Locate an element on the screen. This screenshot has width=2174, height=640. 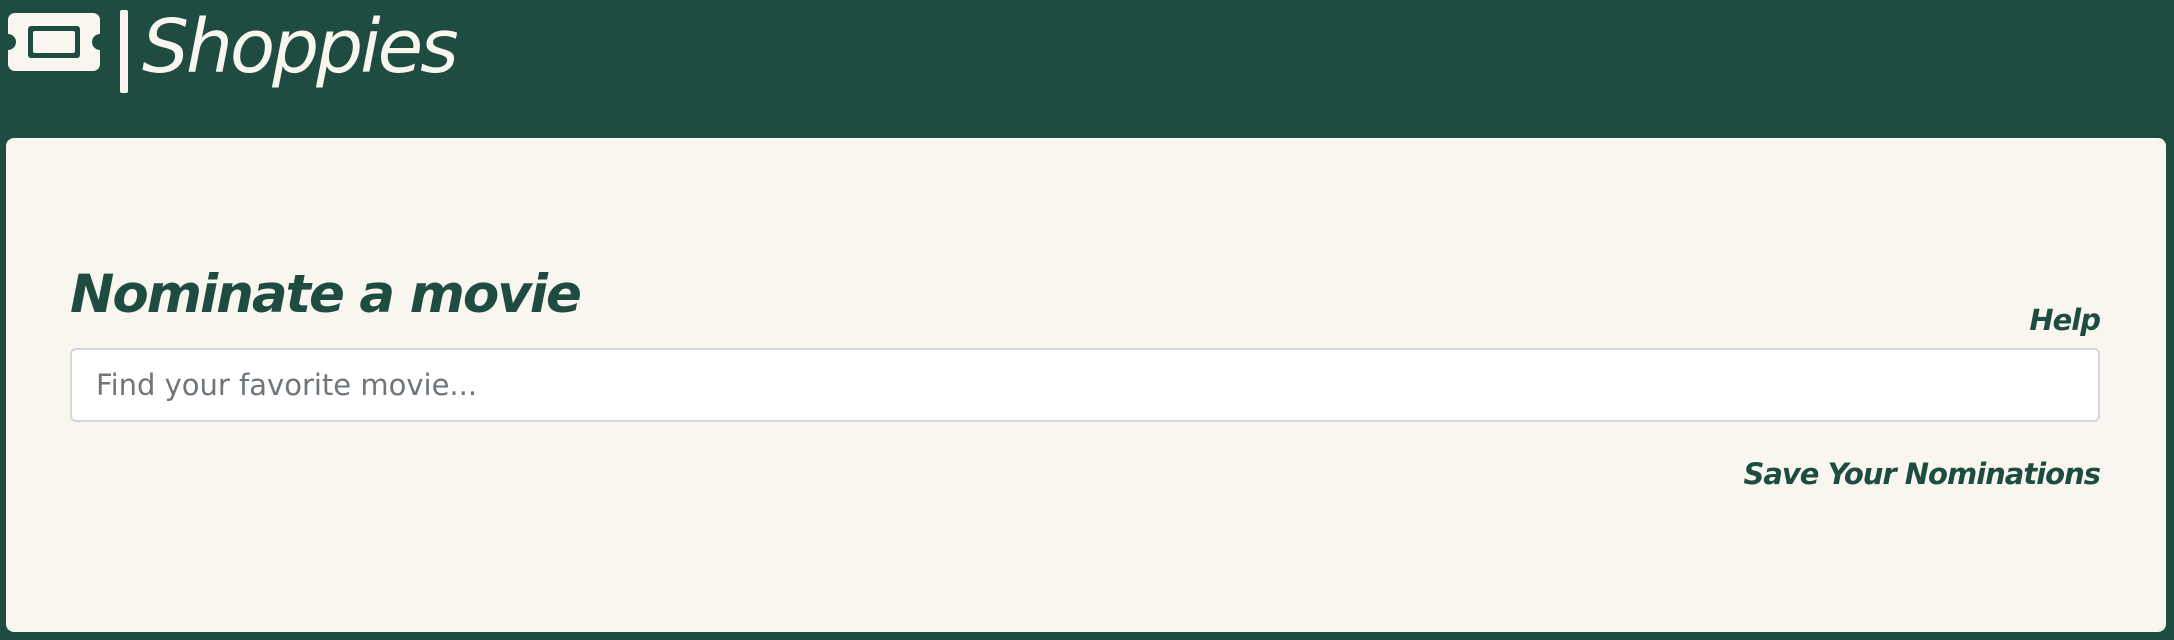
logo-divider is located at coordinates (124, 51).